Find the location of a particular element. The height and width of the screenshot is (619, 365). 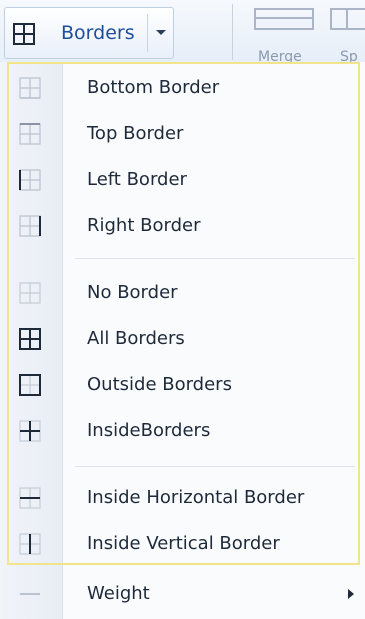

menu-item-no-border: No Border is located at coordinates (183, 293).